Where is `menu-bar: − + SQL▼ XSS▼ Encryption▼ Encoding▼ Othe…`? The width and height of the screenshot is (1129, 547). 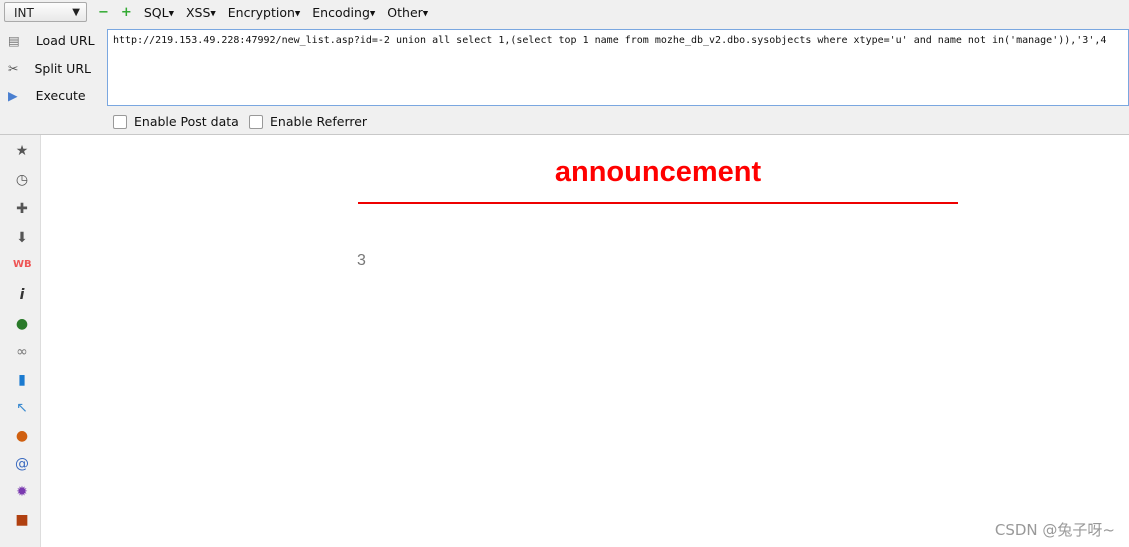 menu-bar: − + SQL▼ XSS▼ Encryption▼ Encoding▼ Othe… is located at coordinates (263, 12).